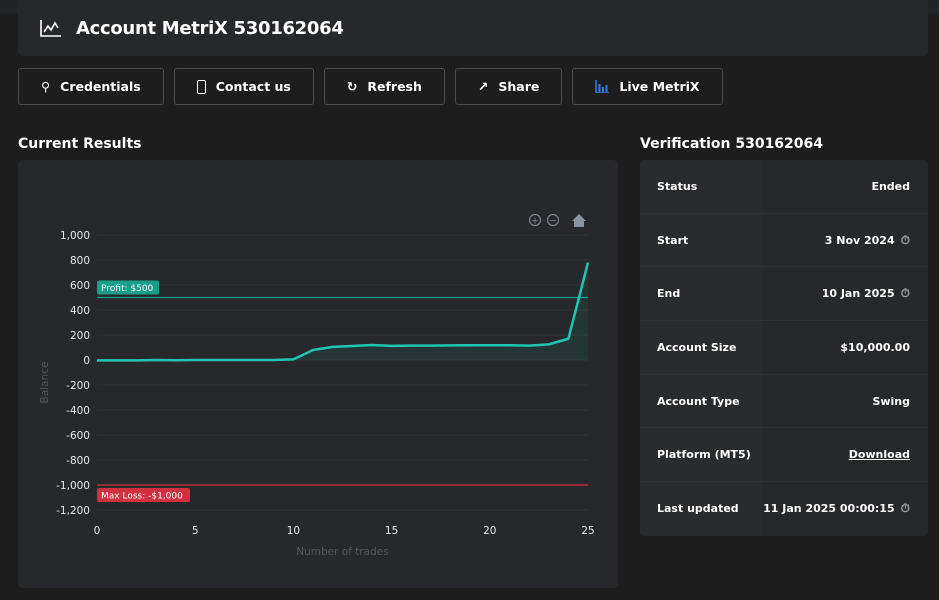 Image resolution: width=939 pixels, height=600 pixels. I want to click on x-tick-label: 20, so click(489, 531).